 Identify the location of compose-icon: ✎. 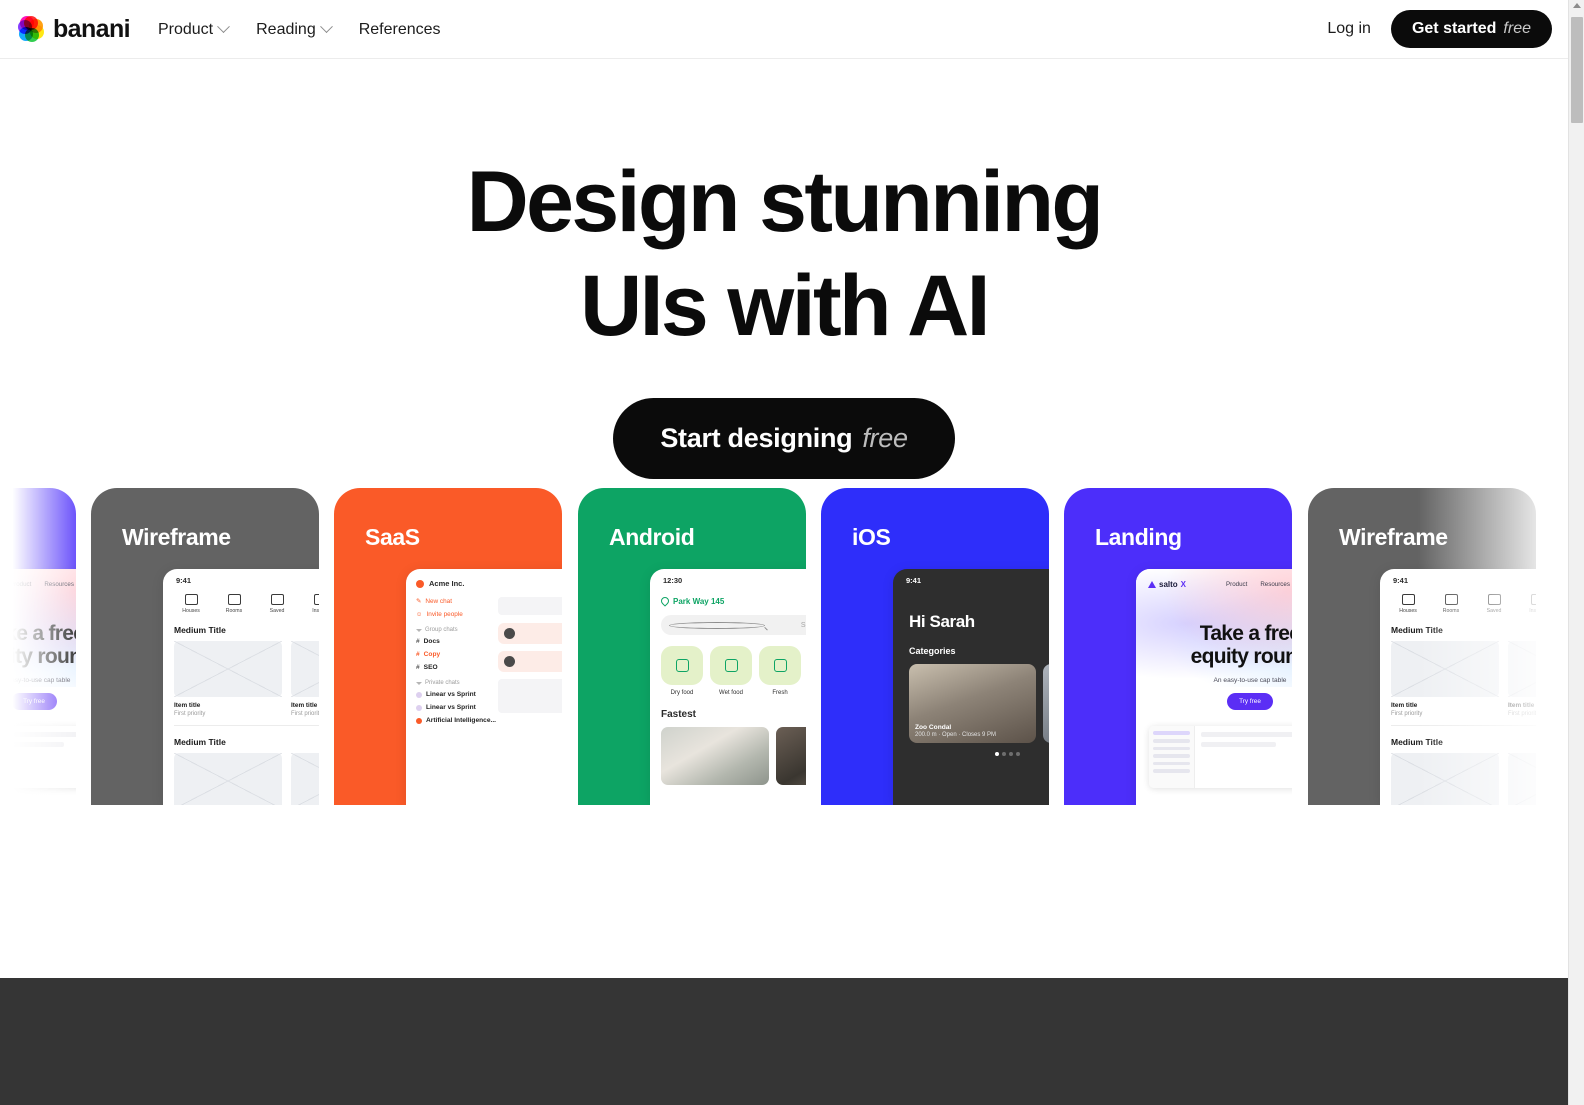
(419, 601).